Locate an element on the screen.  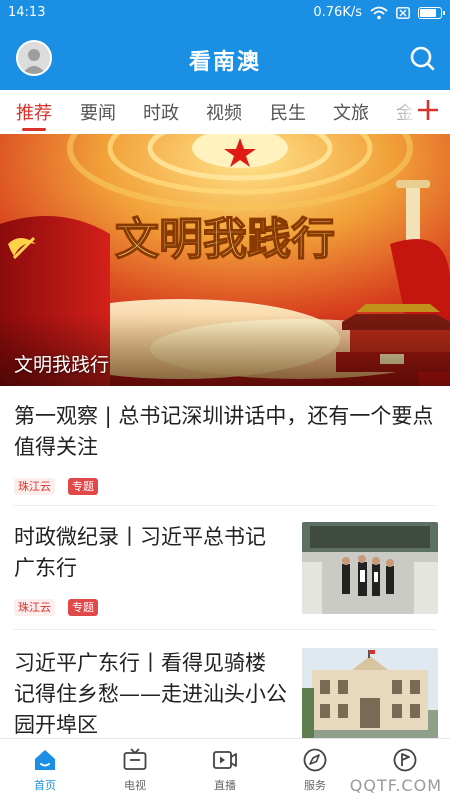
network-speed: 0.76K/s is located at coordinates (337, 12).